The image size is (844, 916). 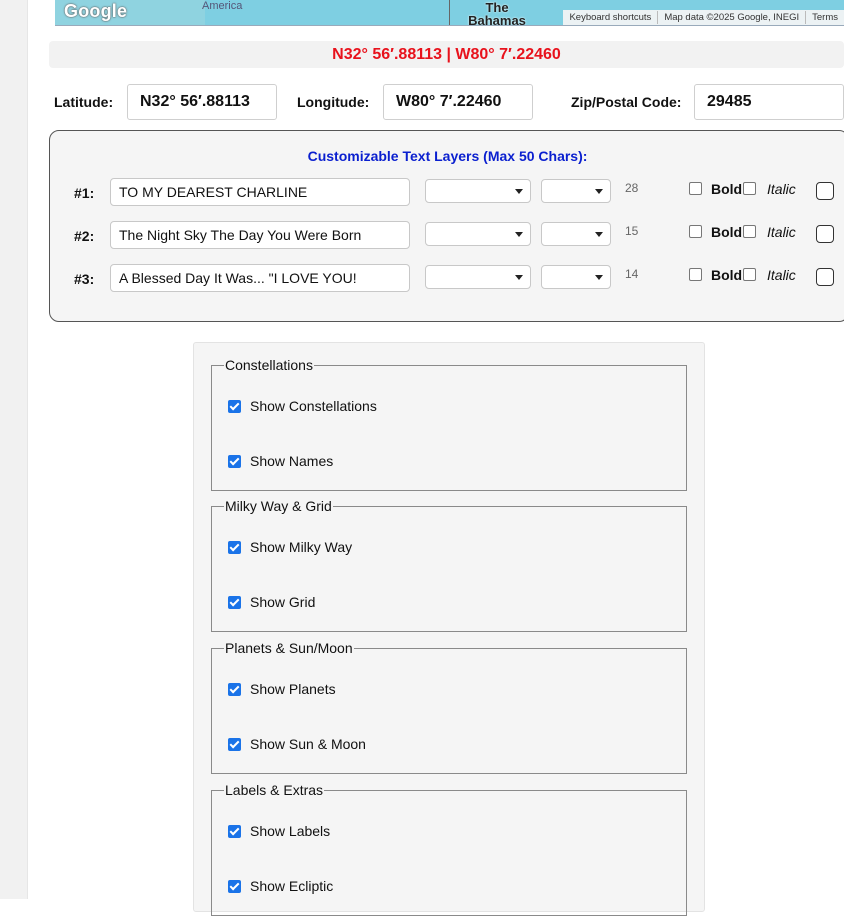 I want to click on option-label: Show Names, so click(x=292, y=461).